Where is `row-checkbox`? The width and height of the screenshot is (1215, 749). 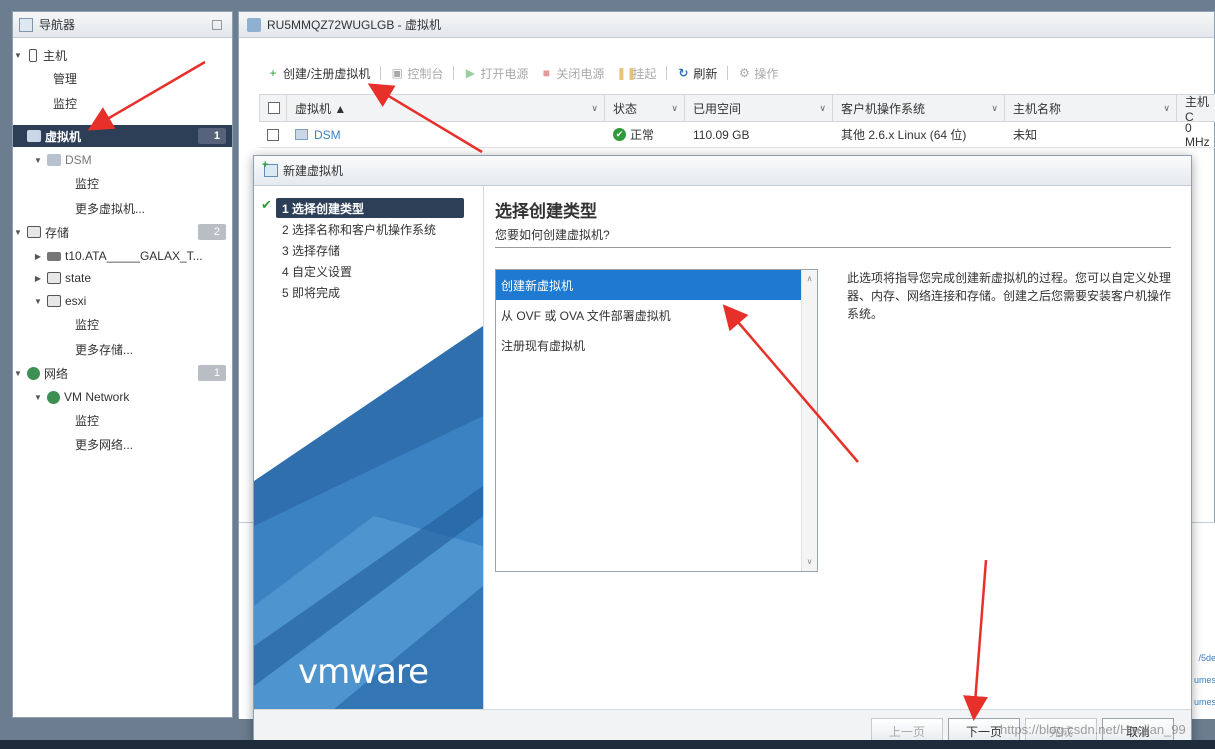 row-checkbox is located at coordinates (273, 134).